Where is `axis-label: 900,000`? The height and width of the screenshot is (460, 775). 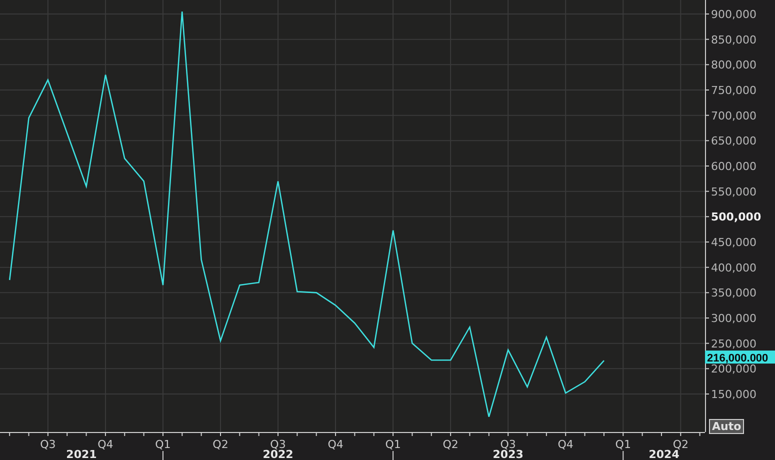 axis-label: 900,000 is located at coordinates (733, 14).